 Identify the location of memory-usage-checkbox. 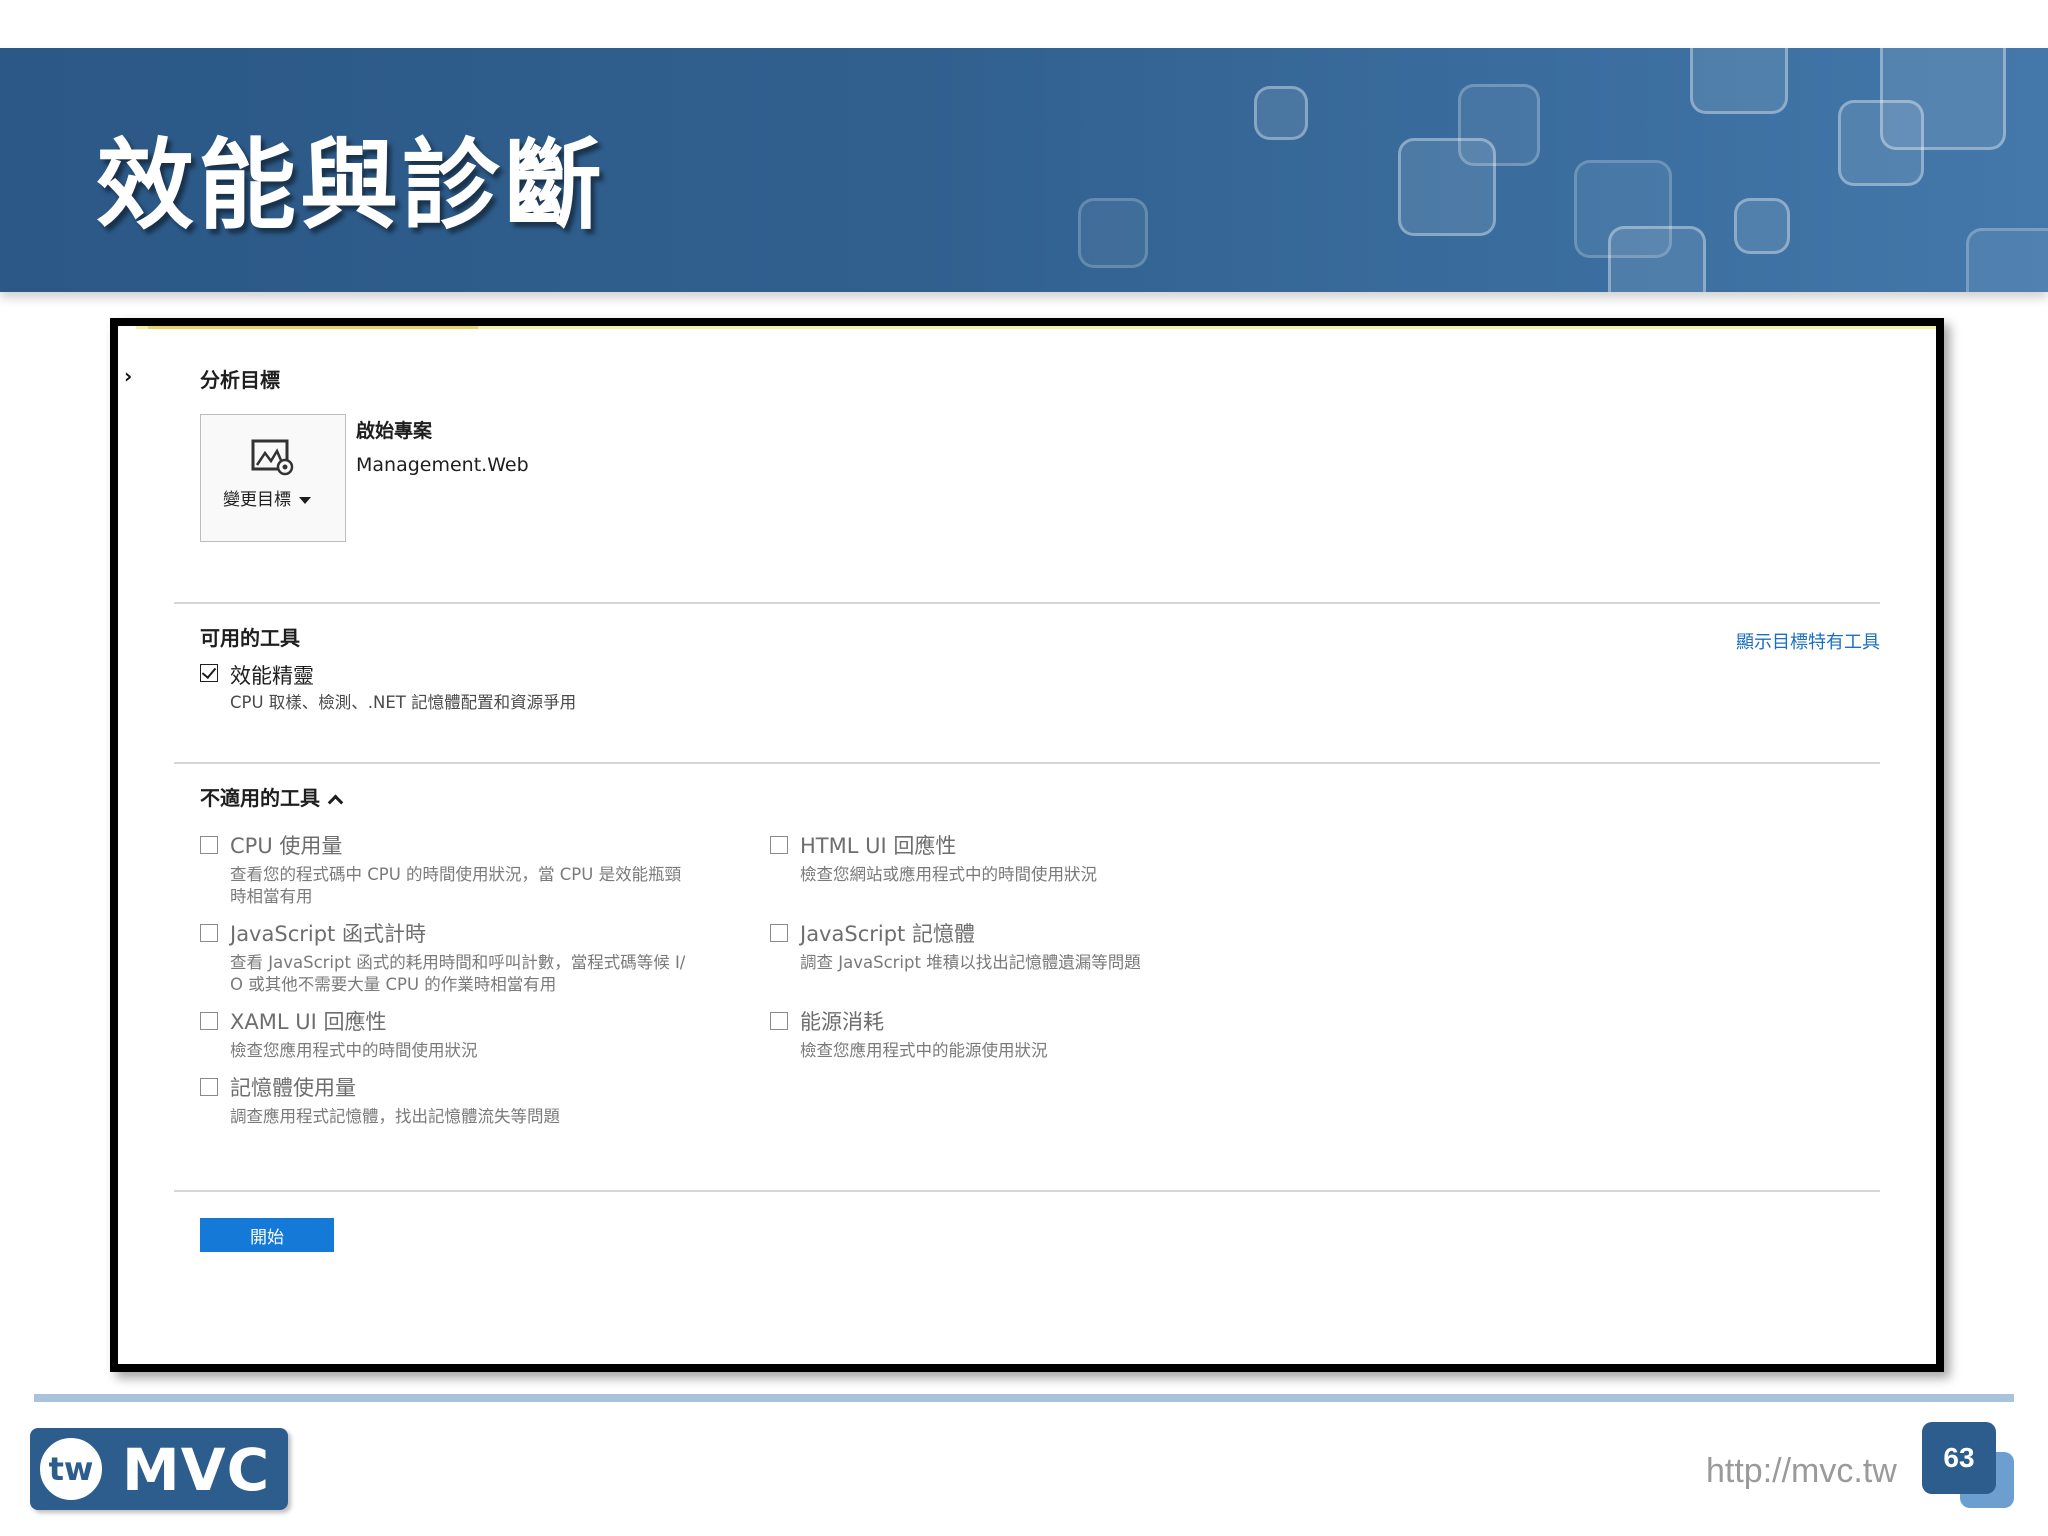
(209, 1087).